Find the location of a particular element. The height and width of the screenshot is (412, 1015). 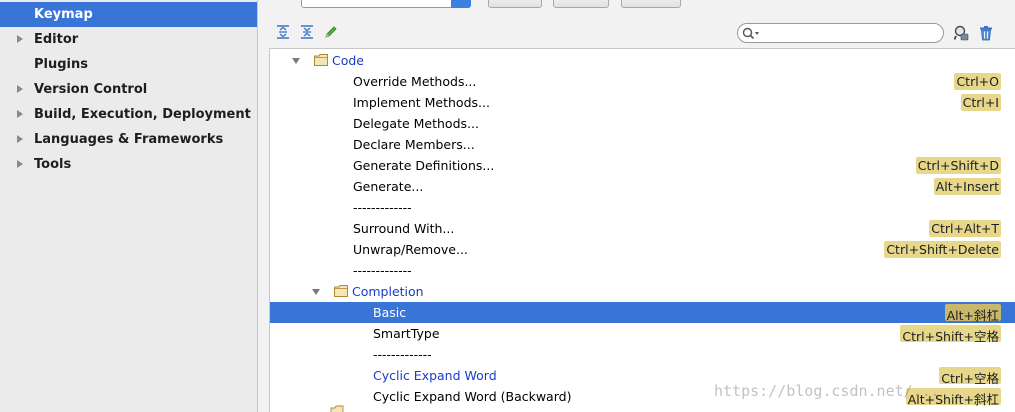

next-folder-stub is located at coordinates (337, 408).